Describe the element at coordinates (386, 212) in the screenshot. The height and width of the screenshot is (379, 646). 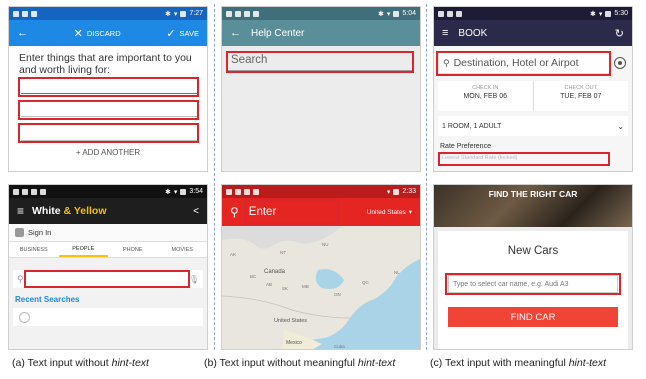
I see `country-value: United States` at that location.